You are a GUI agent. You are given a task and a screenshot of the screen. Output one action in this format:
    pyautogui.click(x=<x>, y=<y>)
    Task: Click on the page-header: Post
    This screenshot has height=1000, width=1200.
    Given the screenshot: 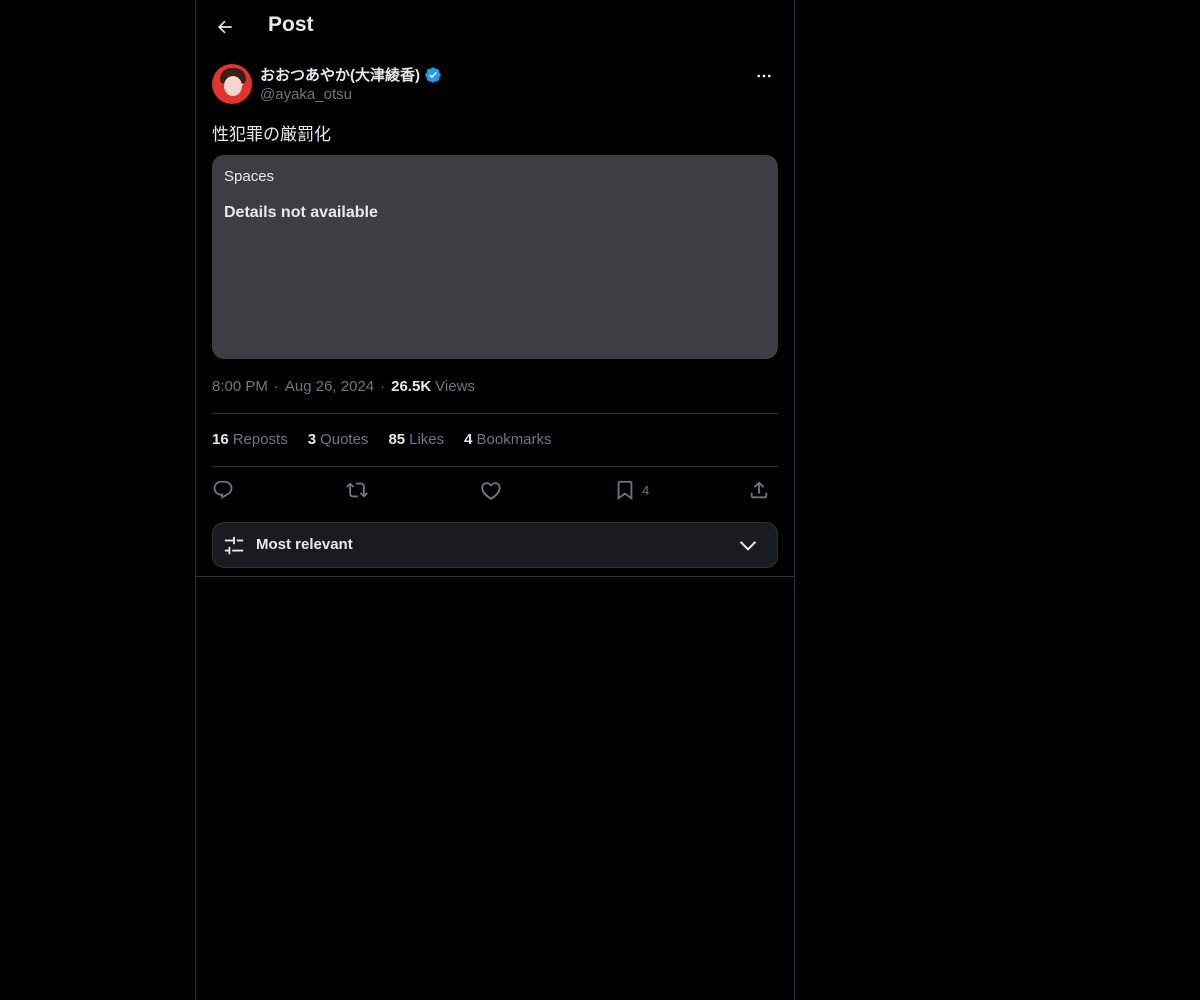 What is the action you would take?
    pyautogui.click(x=495, y=27)
    